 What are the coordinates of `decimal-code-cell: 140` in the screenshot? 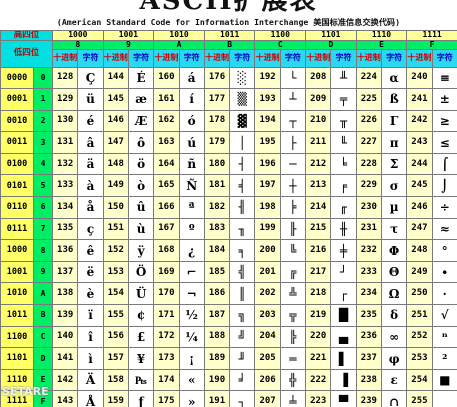 It's located at (65, 337).